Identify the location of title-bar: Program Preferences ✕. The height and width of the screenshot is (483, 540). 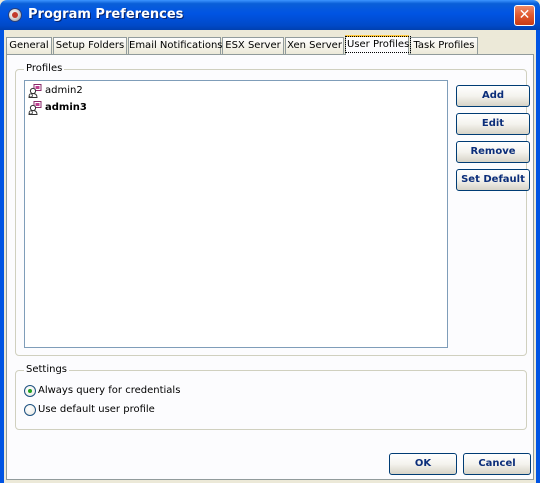
(270, 15).